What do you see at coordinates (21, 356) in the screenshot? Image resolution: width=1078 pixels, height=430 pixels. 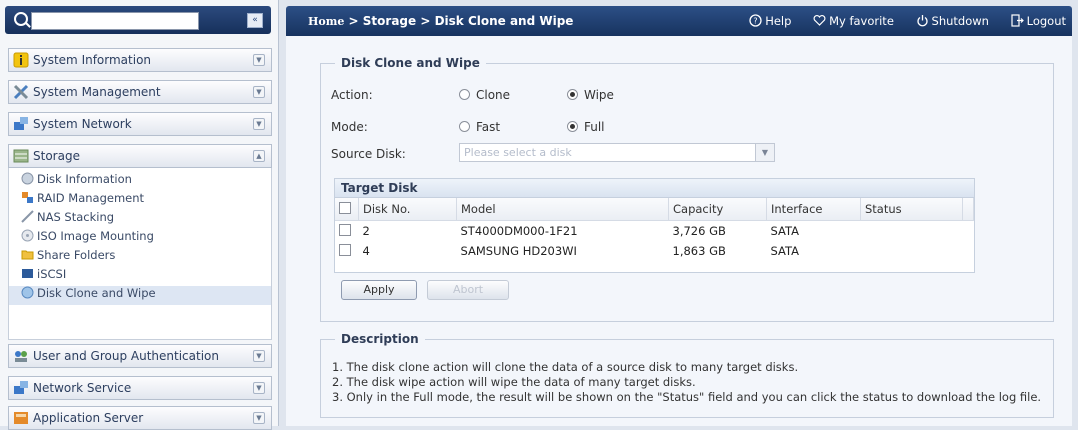 I see `users-icon` at bounding box center [21, 356].